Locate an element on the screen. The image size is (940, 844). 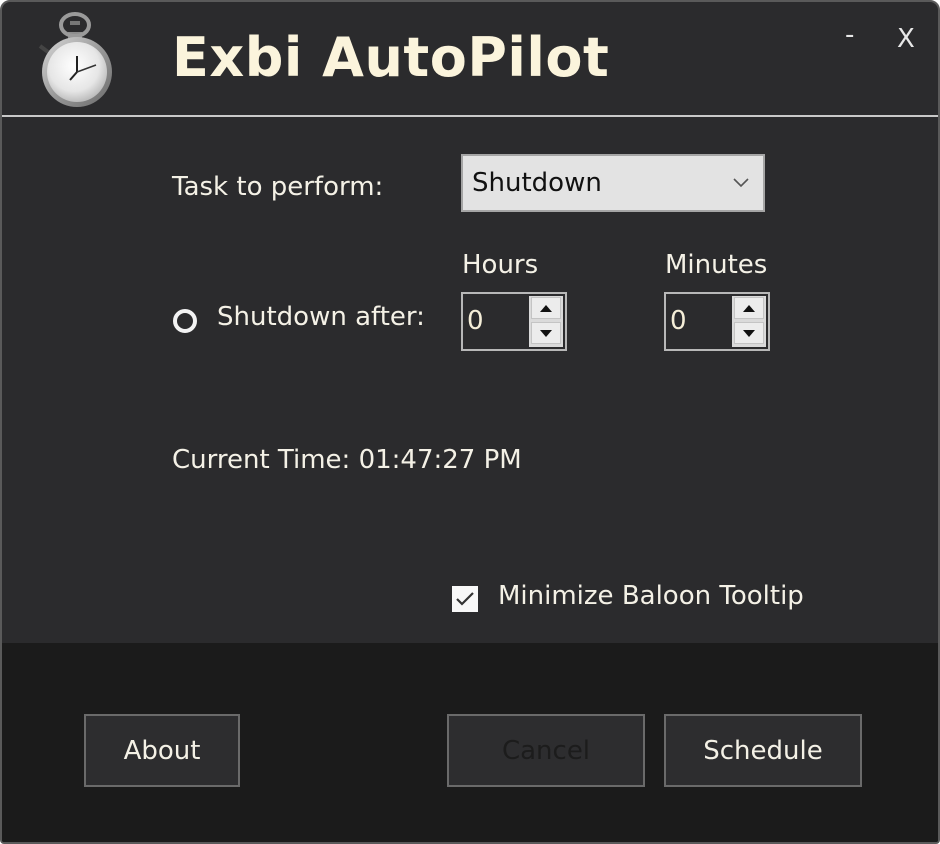
minimize-button: - is located at coordinates (849, 35).